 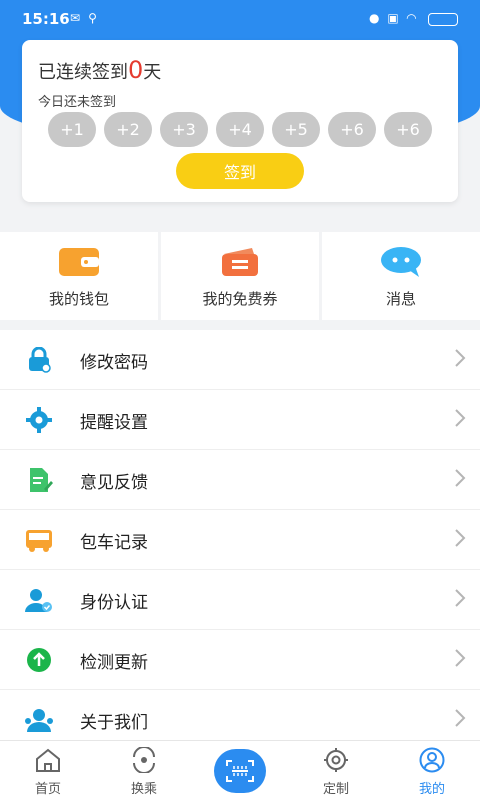 What do you see at coordinates (336, 760) in the screenshot?
I see `custom-icon` at bounding box center [336, 760].